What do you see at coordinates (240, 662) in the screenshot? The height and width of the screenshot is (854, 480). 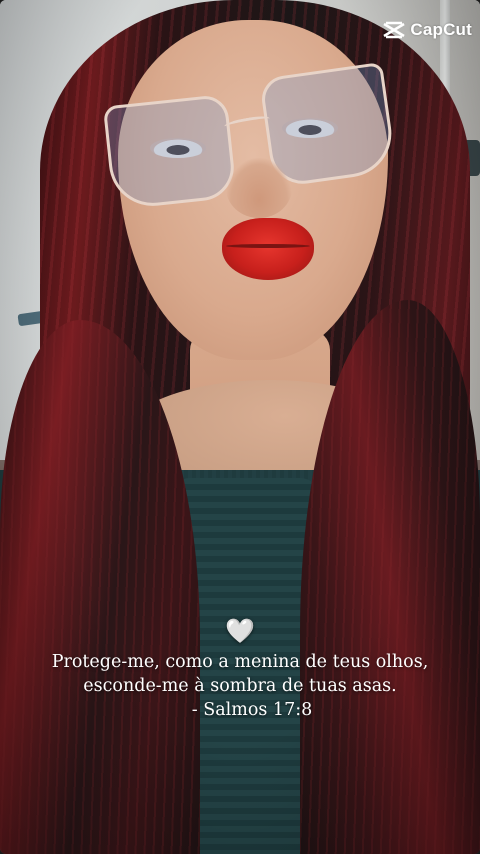 I see `verse-line-1: Protege-me, como a menina de teus olhos,` at bounding box center [240, 662].